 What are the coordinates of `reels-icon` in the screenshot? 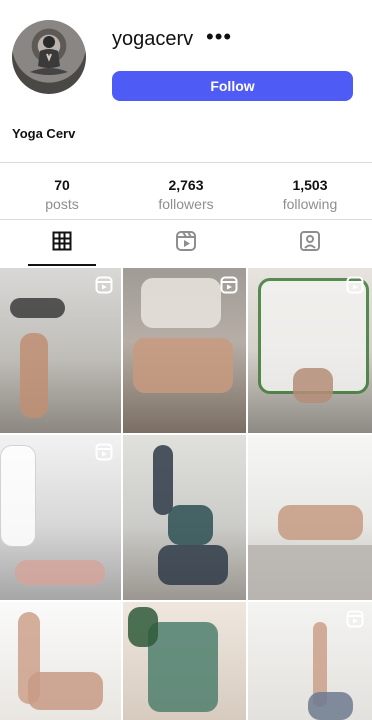 It's located at (186, 243).